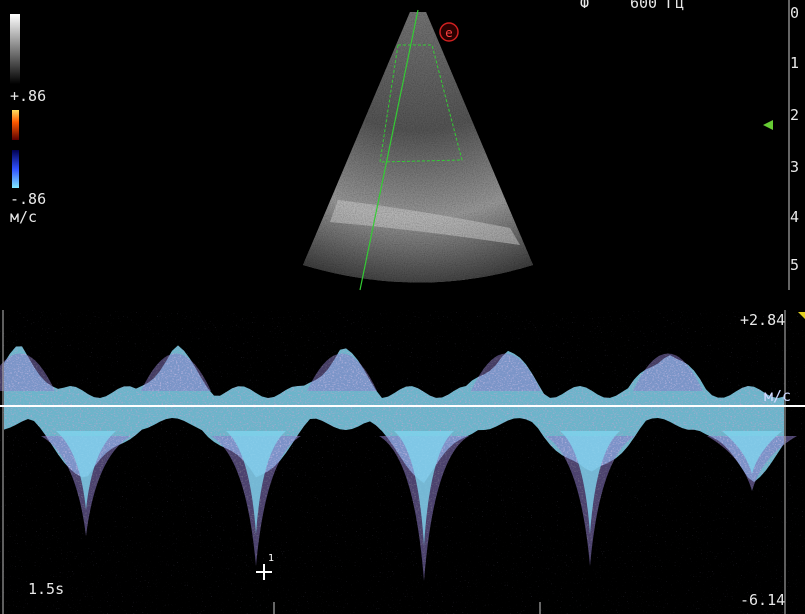 The width and height of the screenshot is (805, 614). I want to click on prf-value: 600 Гц, so click(657, 6).